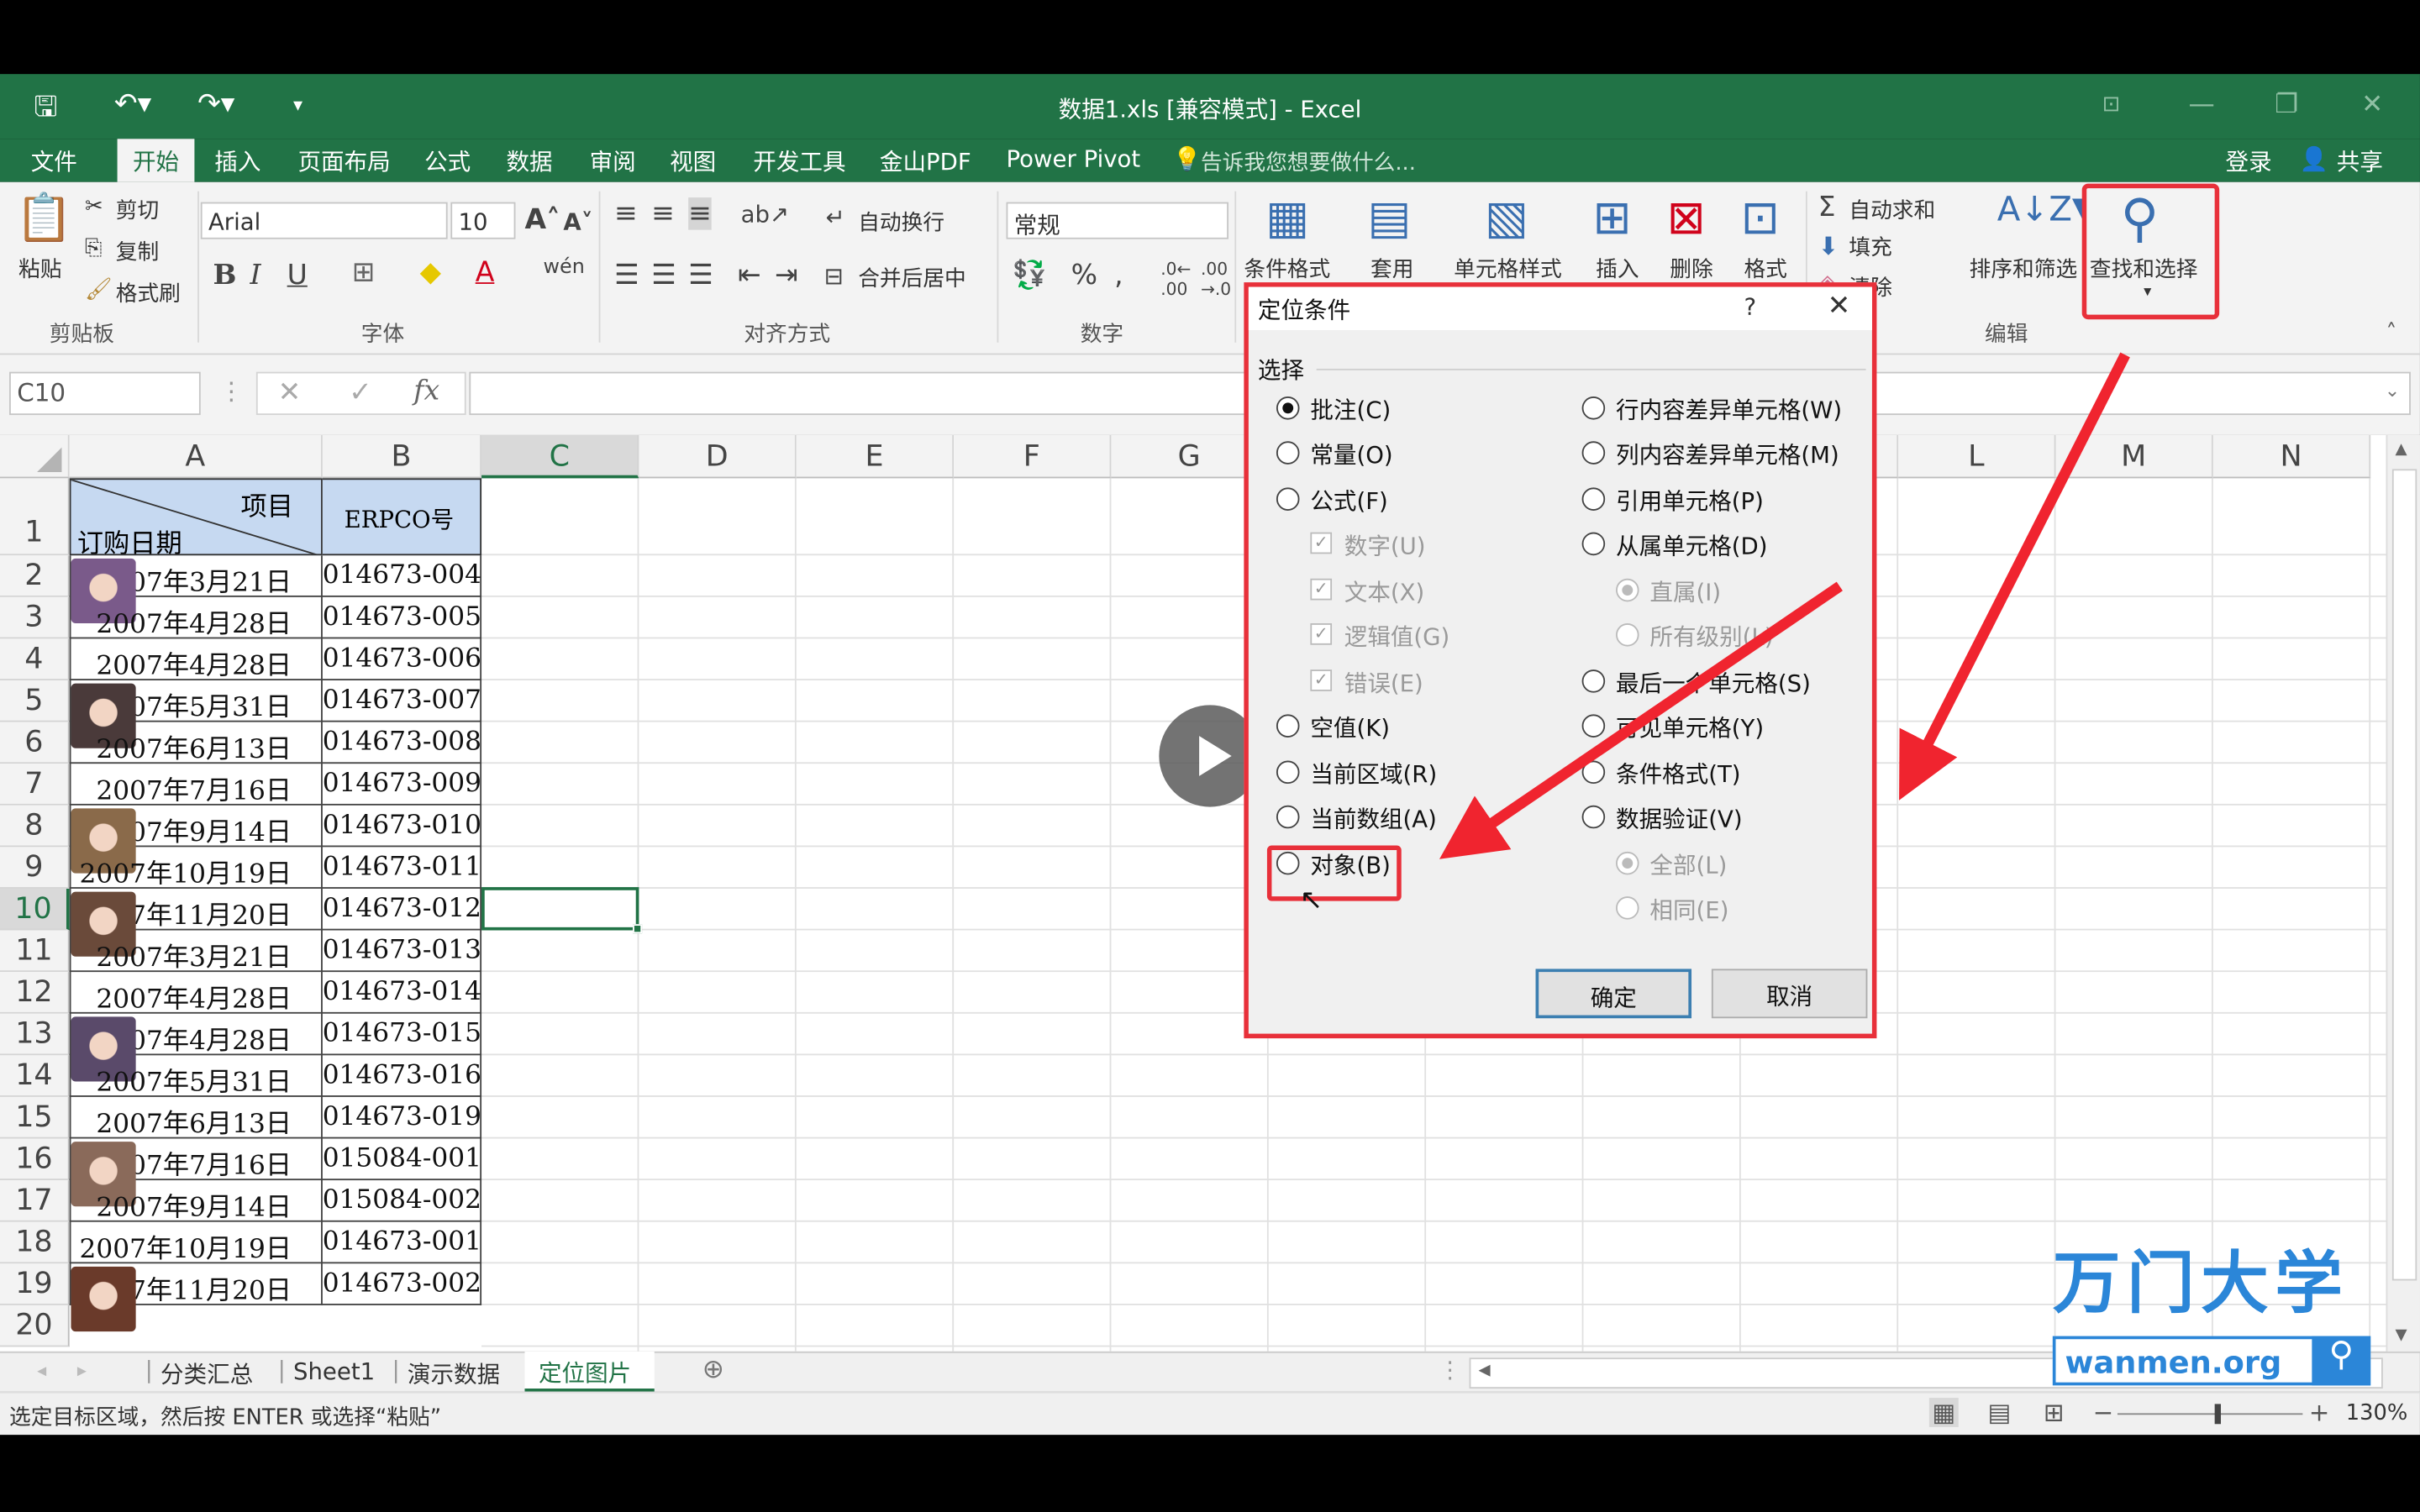 Image resolution: width=2420 pixels, height=1512 pixels. I want to click on watermark-url: wanmen.org, so click(2173, 1362).